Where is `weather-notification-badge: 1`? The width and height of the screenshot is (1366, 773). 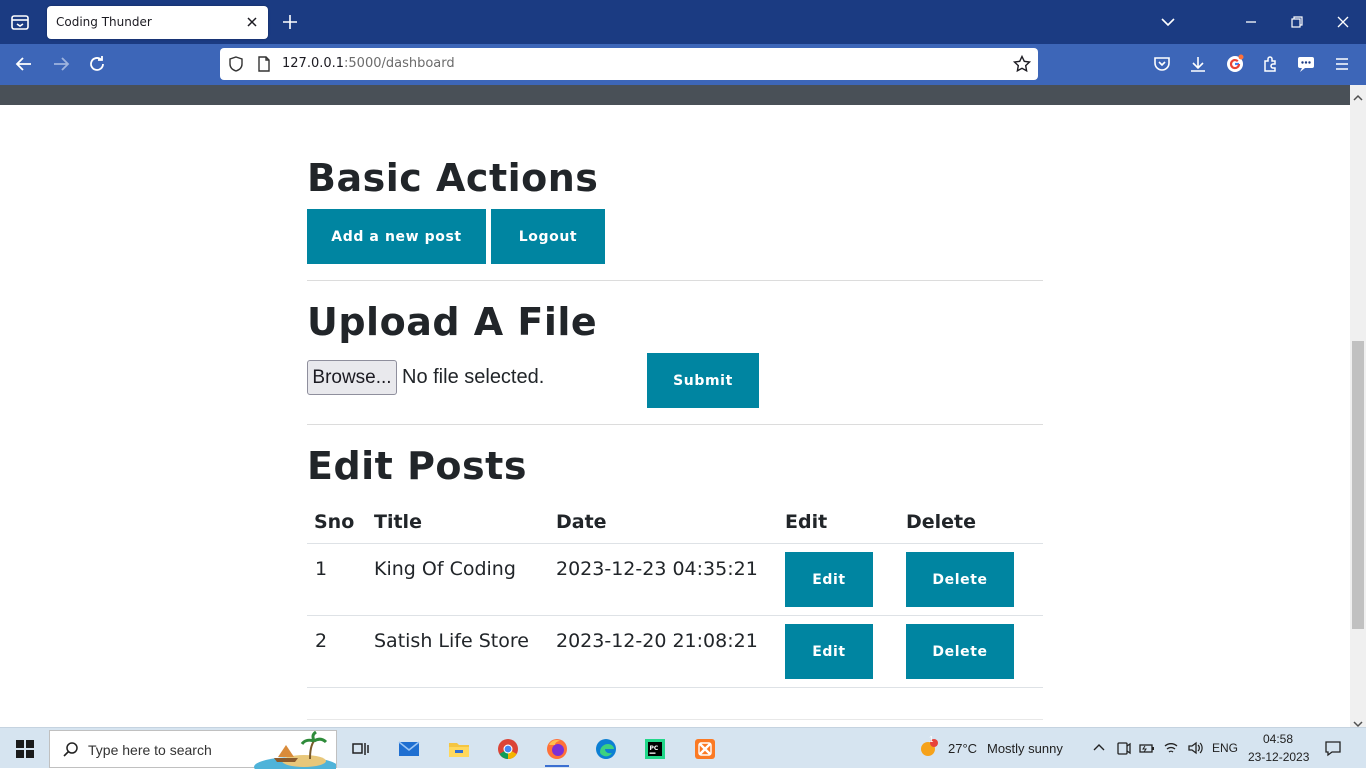 weather-notification-badge: 1 is located at coordinates (931, 739).